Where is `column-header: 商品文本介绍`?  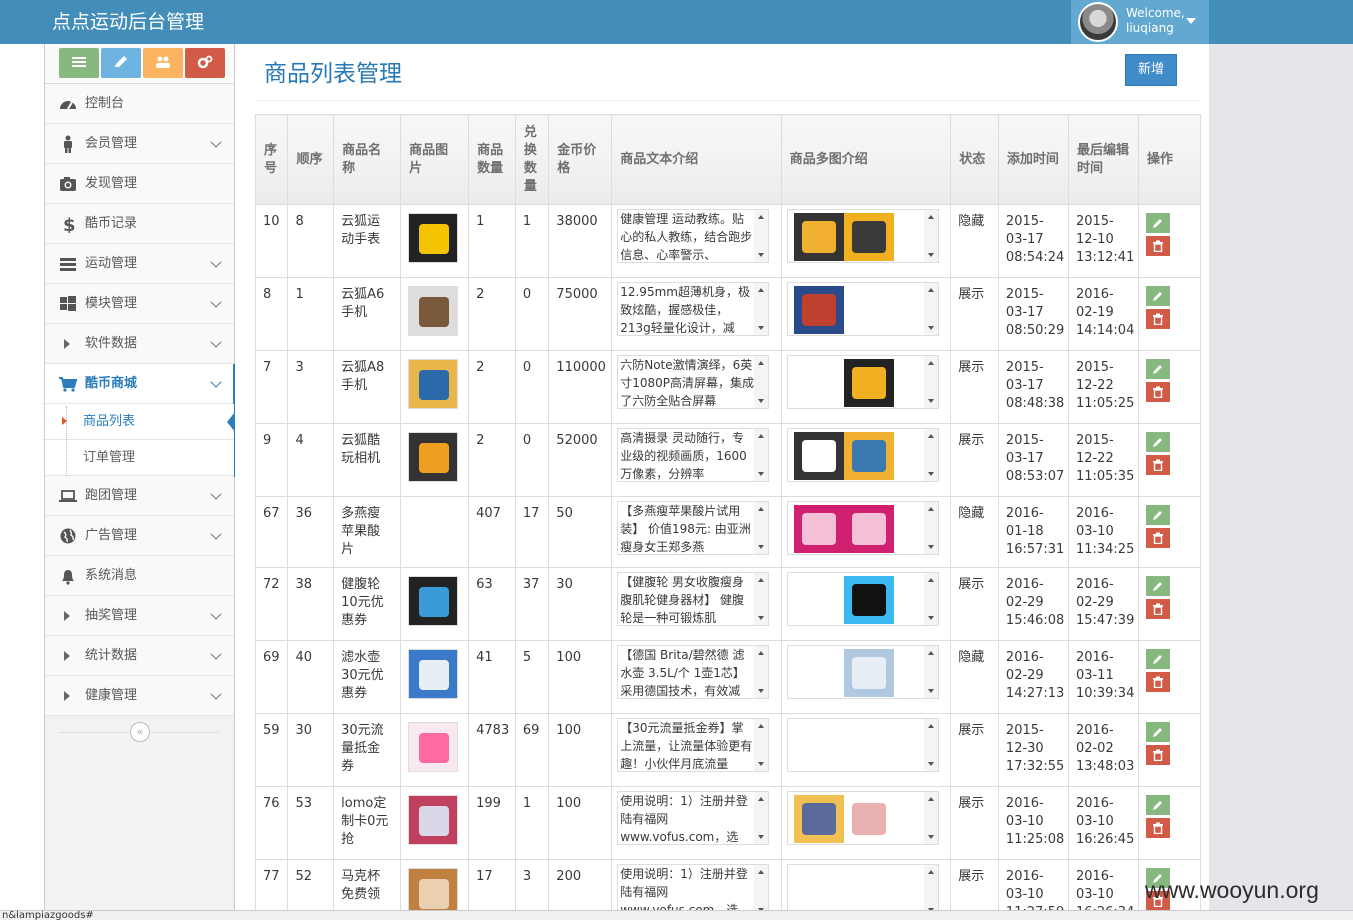
column-header: 商品文本介绍 is located at coordinates (696, 159).